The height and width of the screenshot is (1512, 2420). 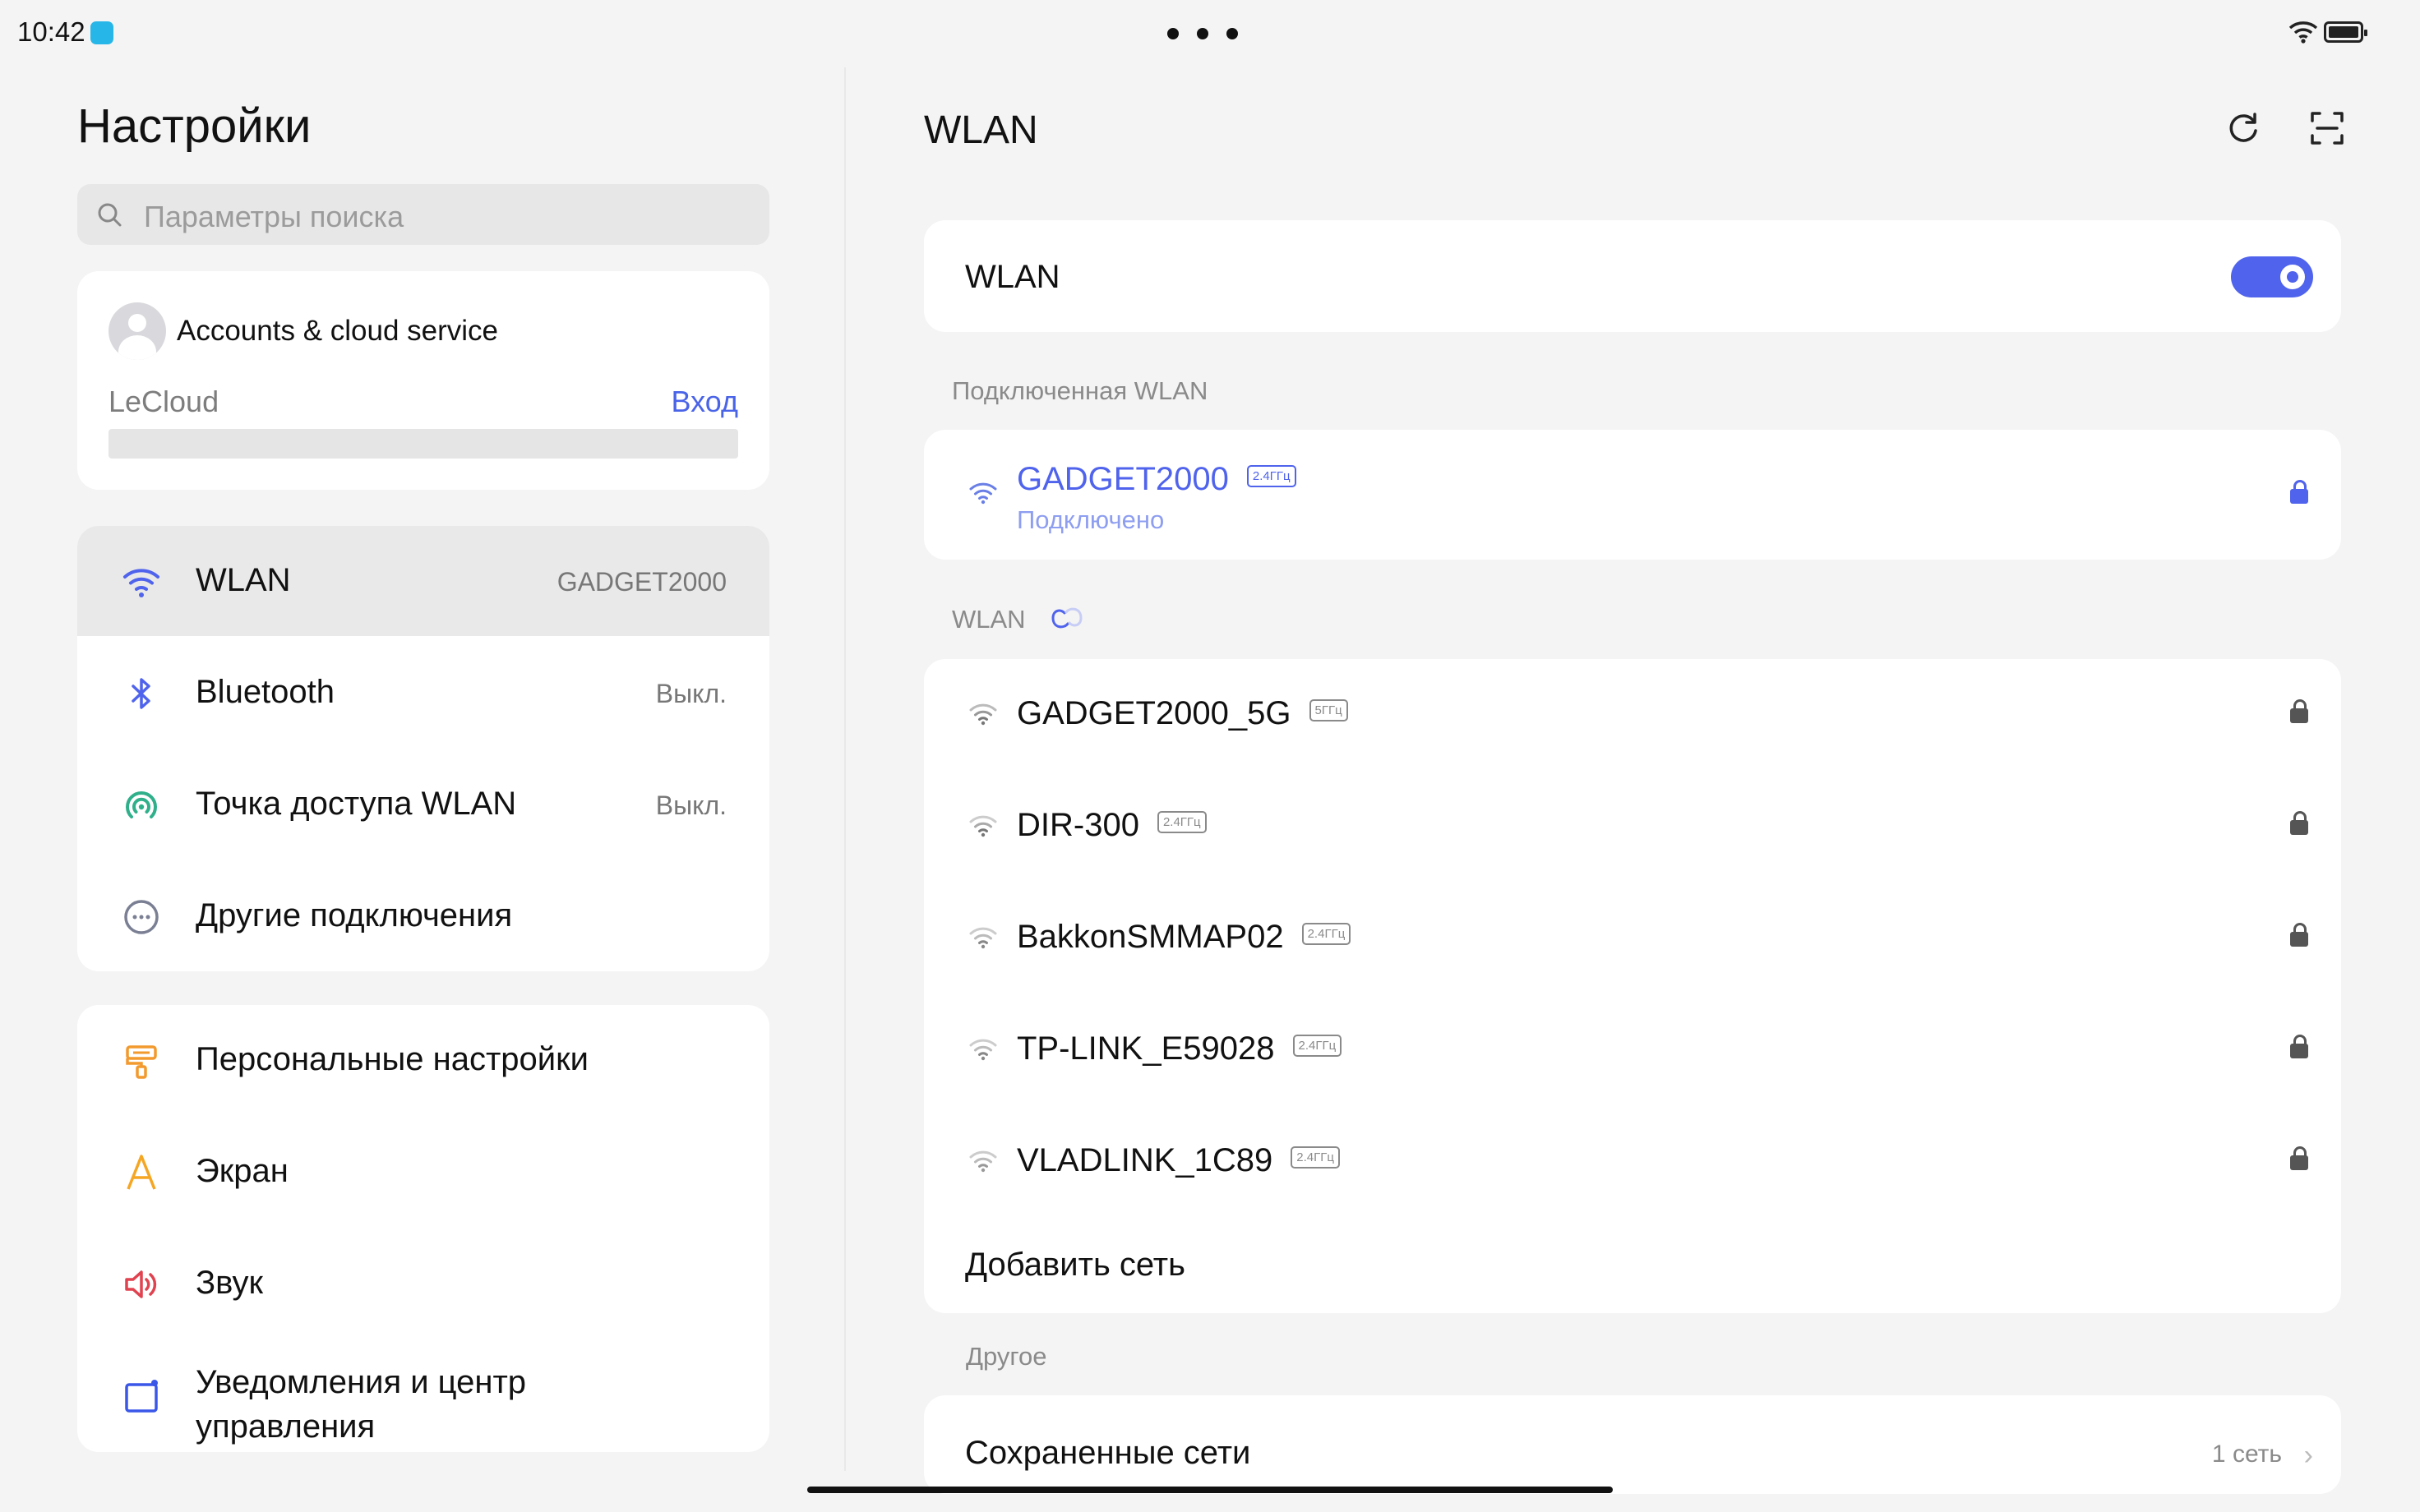 I want to click on network-name: GADGET2000_5G 5ГГц, so click(x=1182, y=713).